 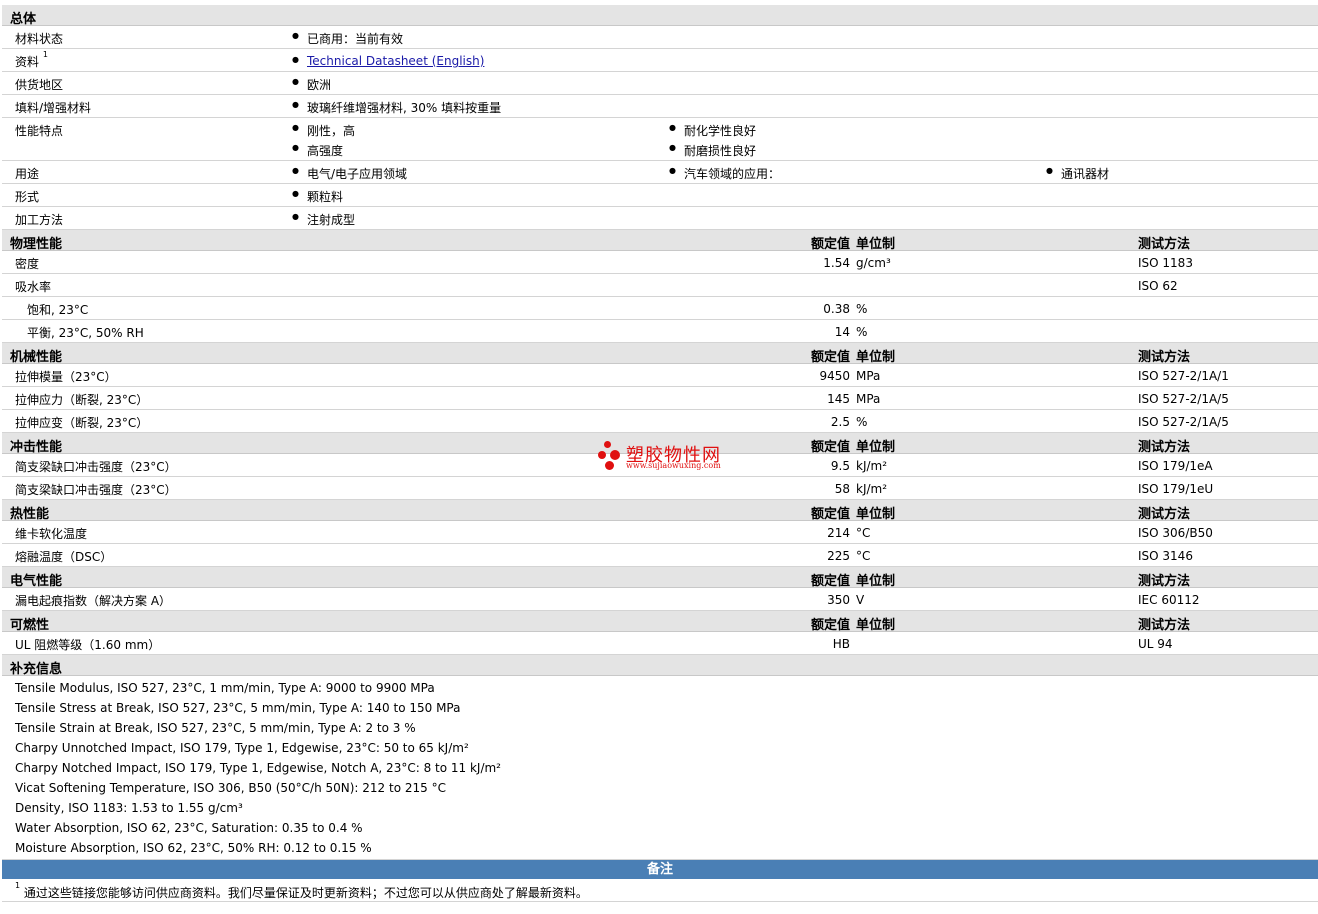 I want to click on watermark-logo: 塑胶物性网 www.sujiaowuxing.com, so click(x=668, y=458).